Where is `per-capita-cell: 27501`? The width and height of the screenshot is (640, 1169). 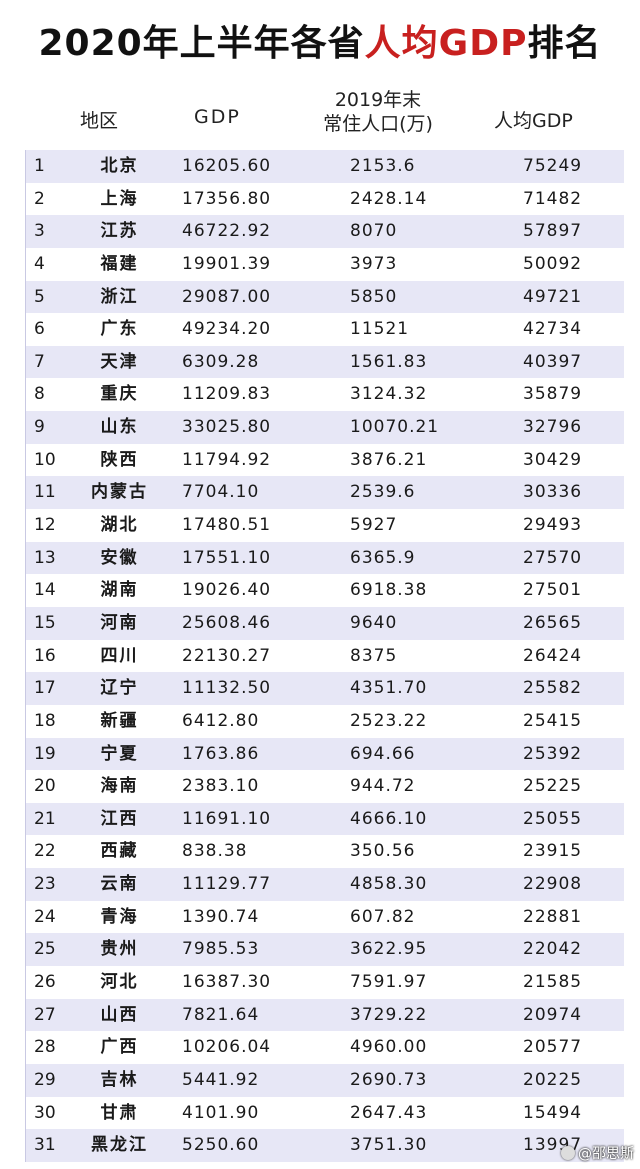
per-capita-cell: 27501 is located at coordinates (553, 590).